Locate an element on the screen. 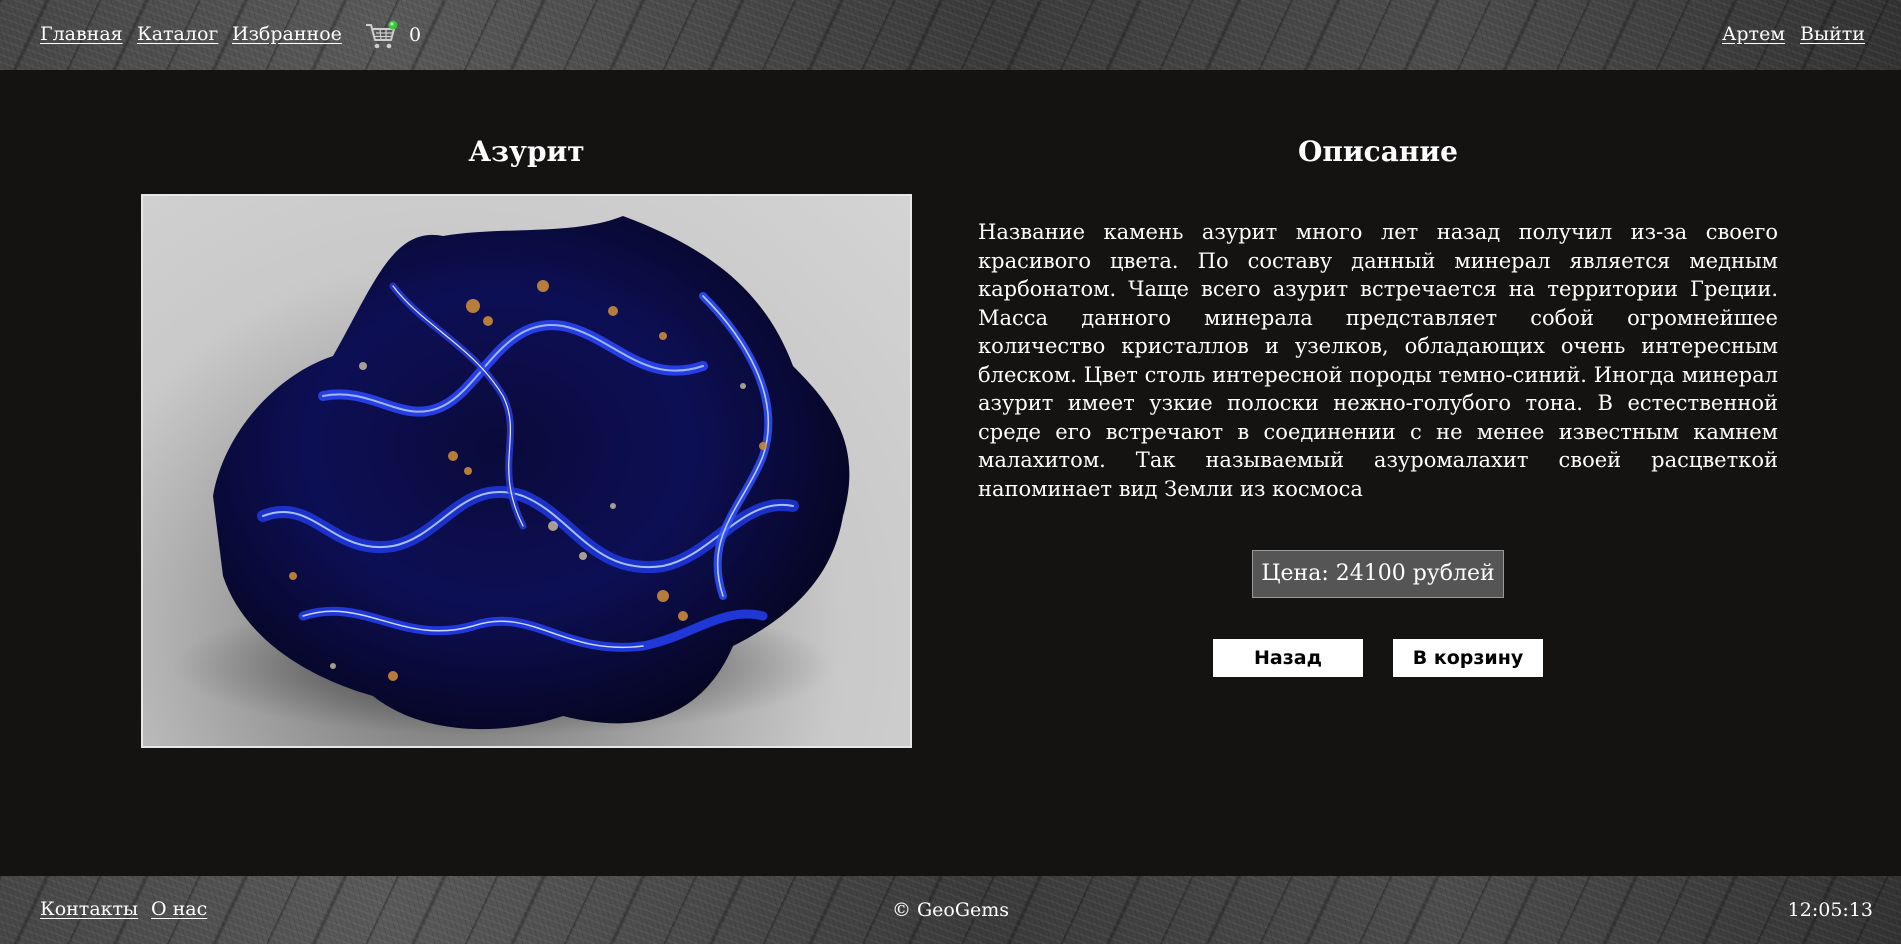 This screenshot has width=1901, height=944. top-bar: Главная Каталог Избранное 0 Артем Выйти is located at coordinates (950, 35).